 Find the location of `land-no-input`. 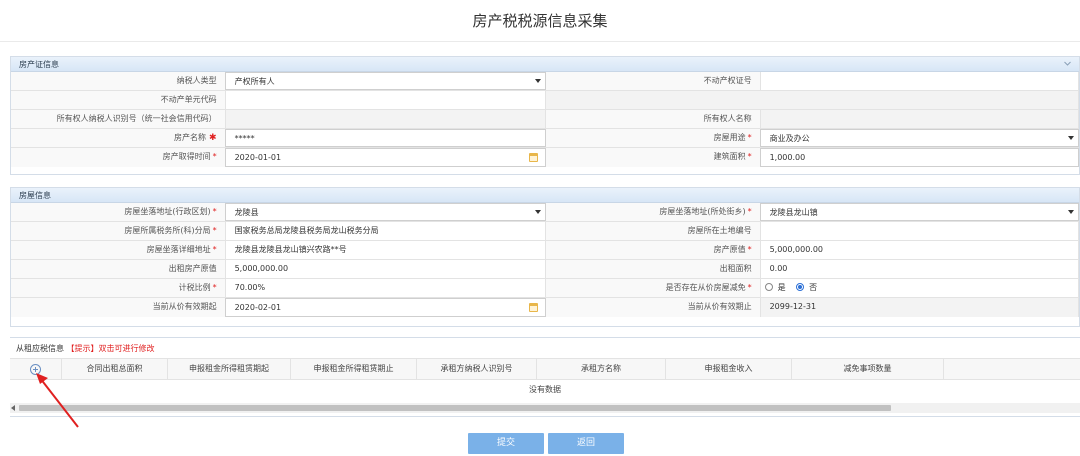

land-no-input is located at coordinates (919, 231).